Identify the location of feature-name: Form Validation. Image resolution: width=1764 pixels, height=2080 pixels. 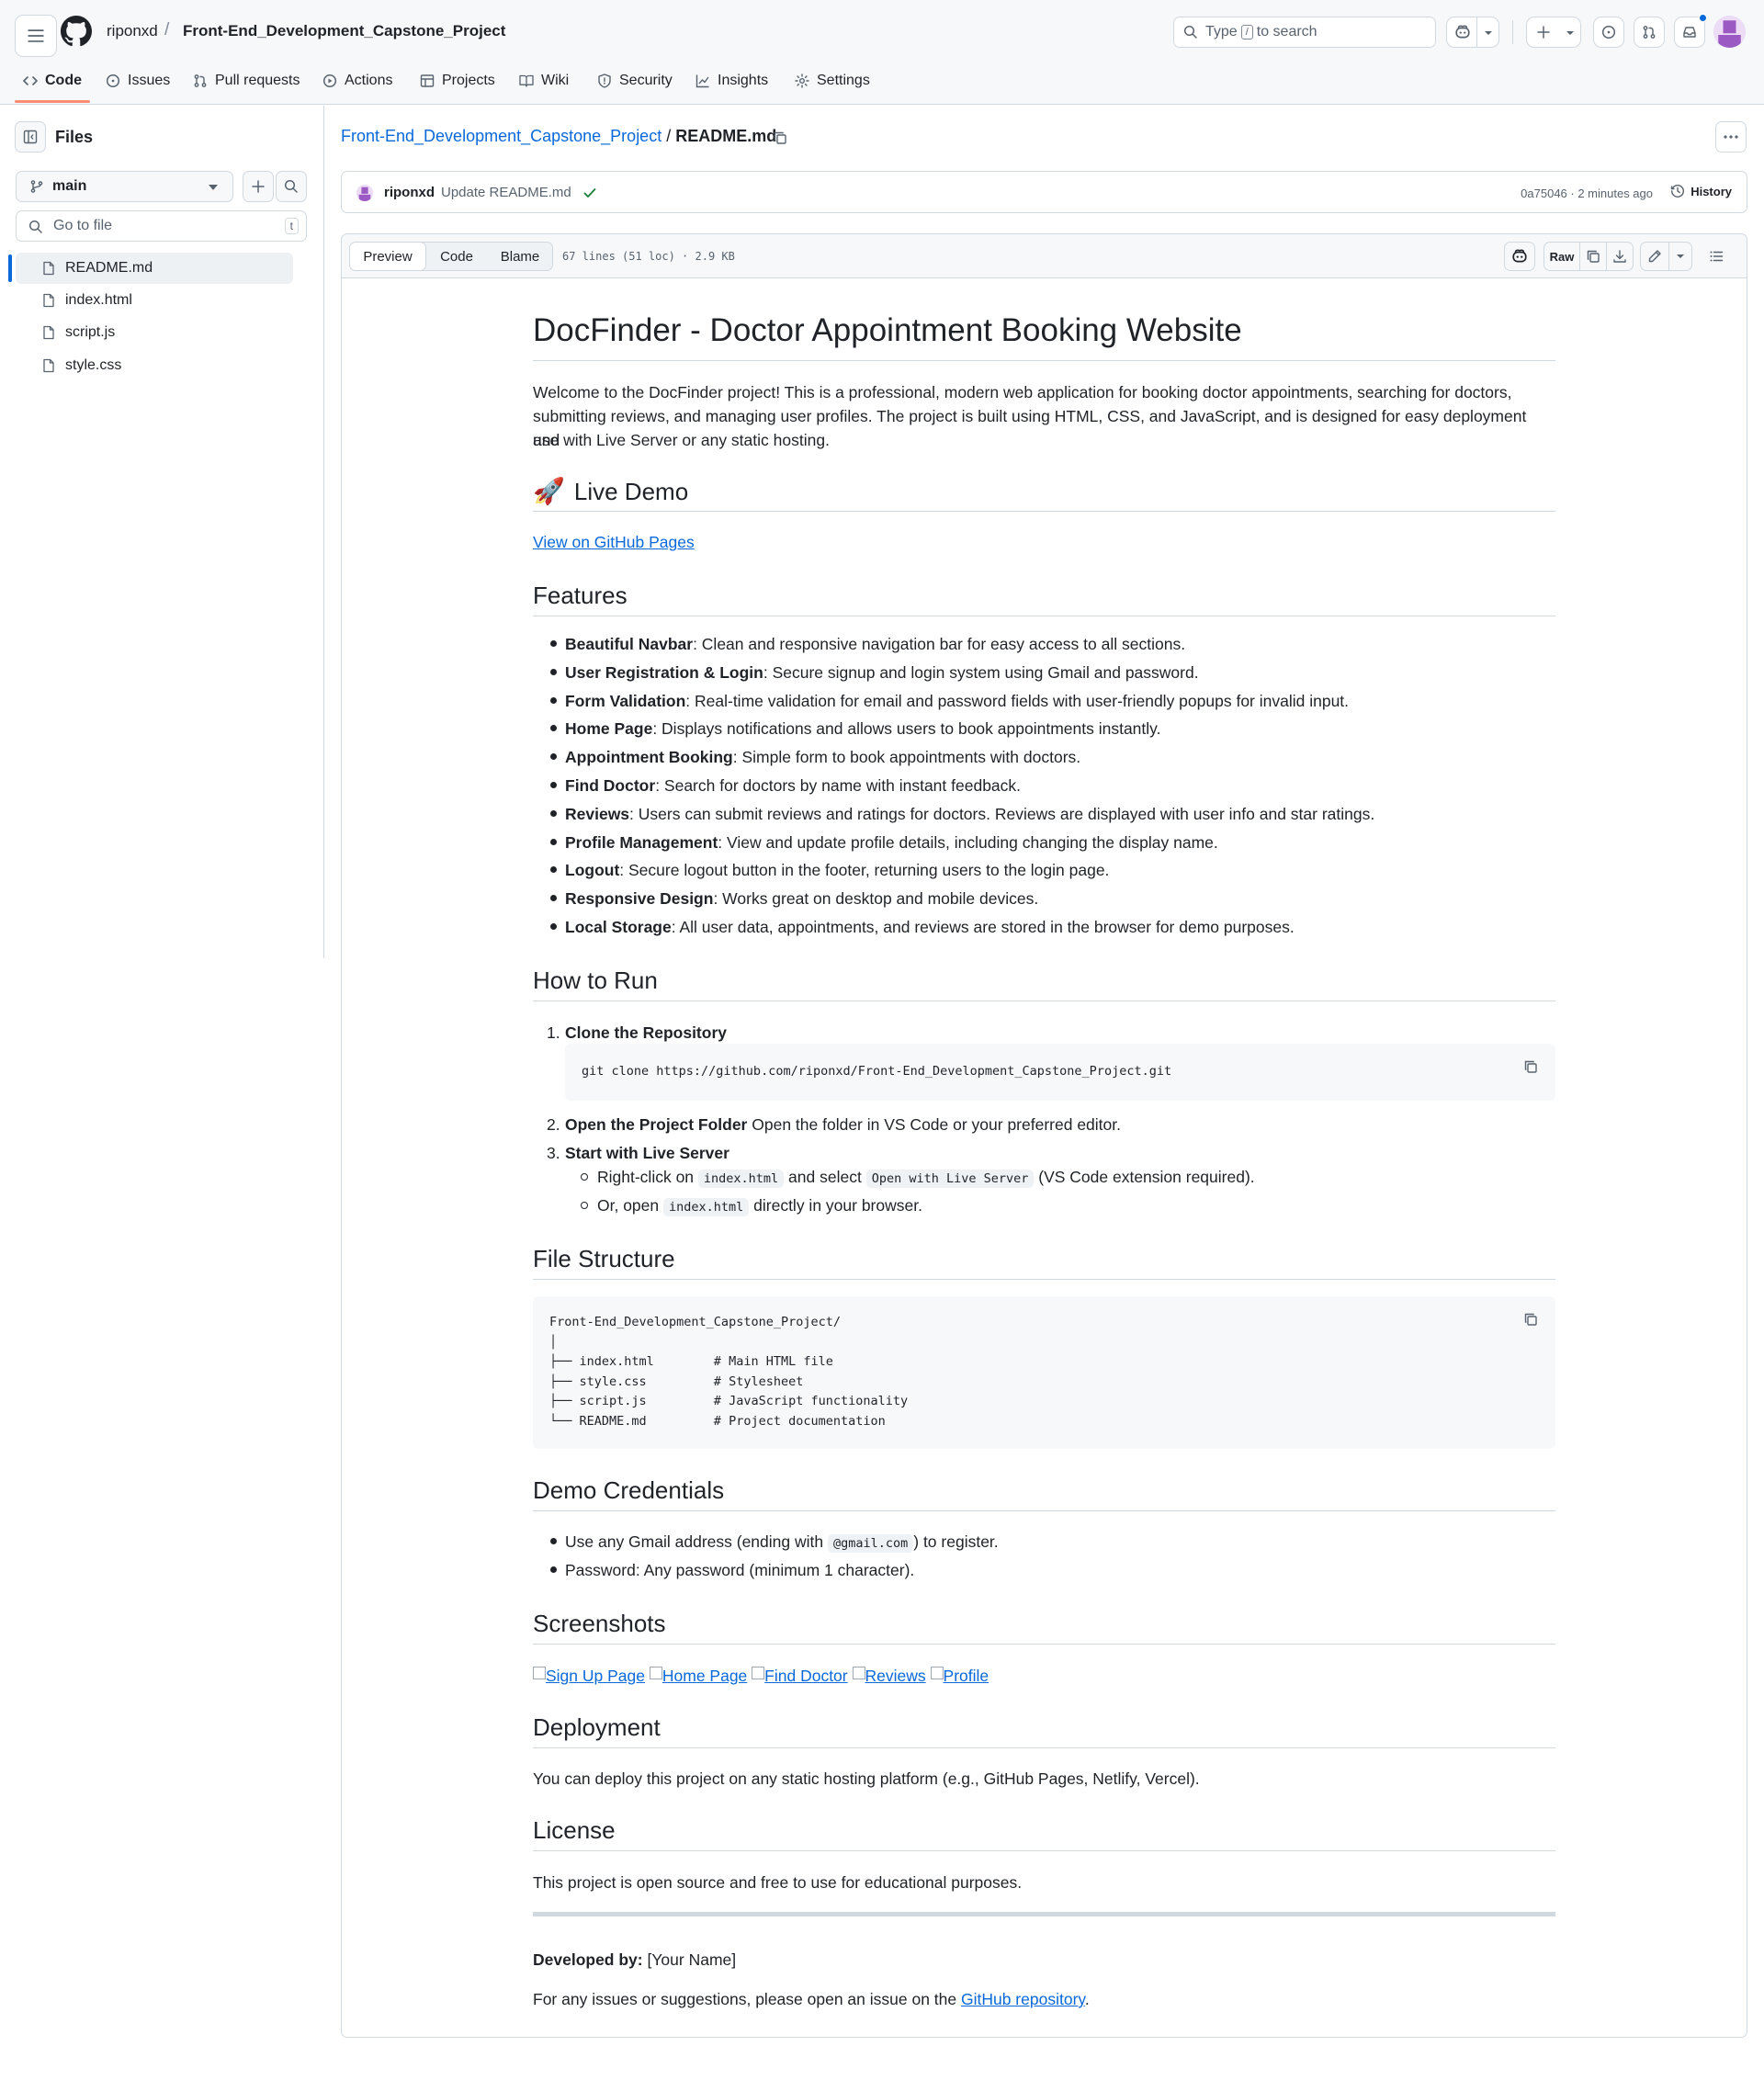
(625, 701).